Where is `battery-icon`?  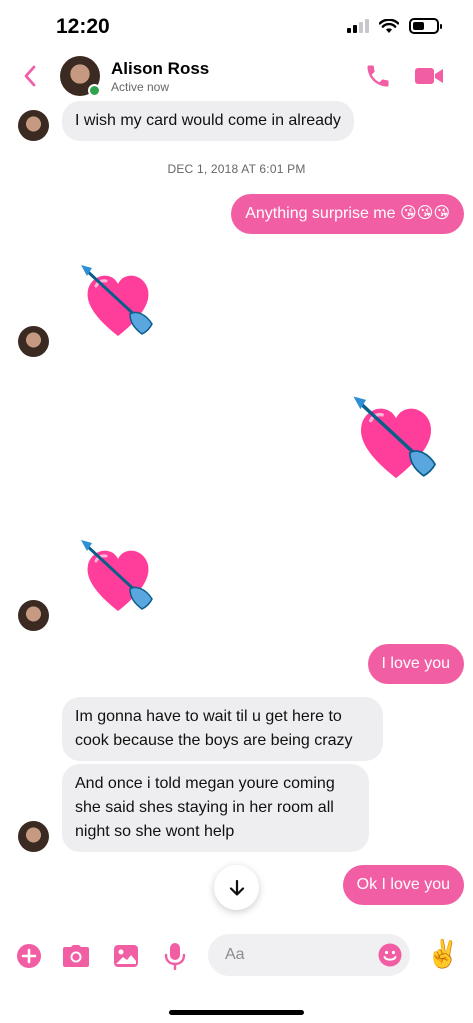 battery-icon is located at coordinates (425, 26).